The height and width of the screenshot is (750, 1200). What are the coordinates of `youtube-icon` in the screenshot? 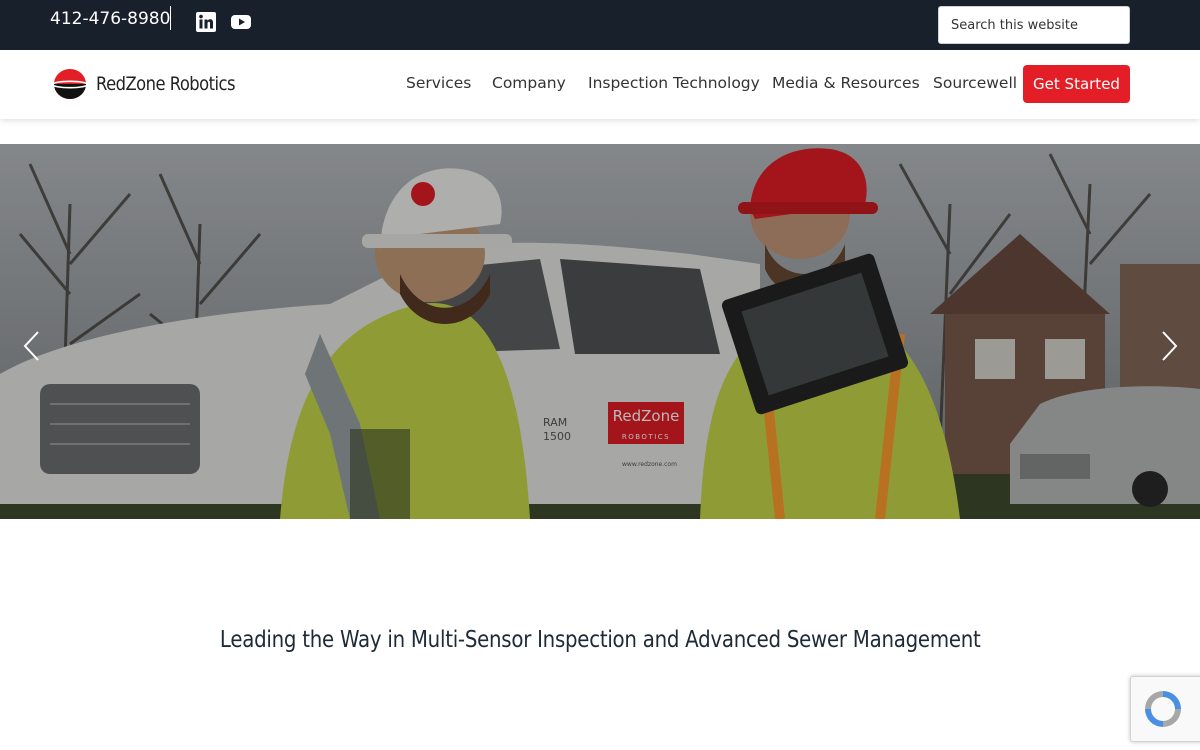 It's located at (241, 22).